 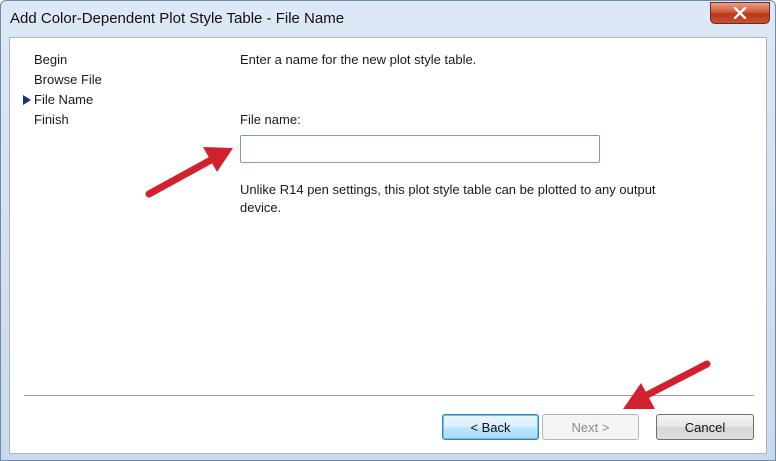 What do you see at coordinates (68, 79) in the screenshot?
I see `step-browse-file: Browse File` at bounding box center [68, 79].